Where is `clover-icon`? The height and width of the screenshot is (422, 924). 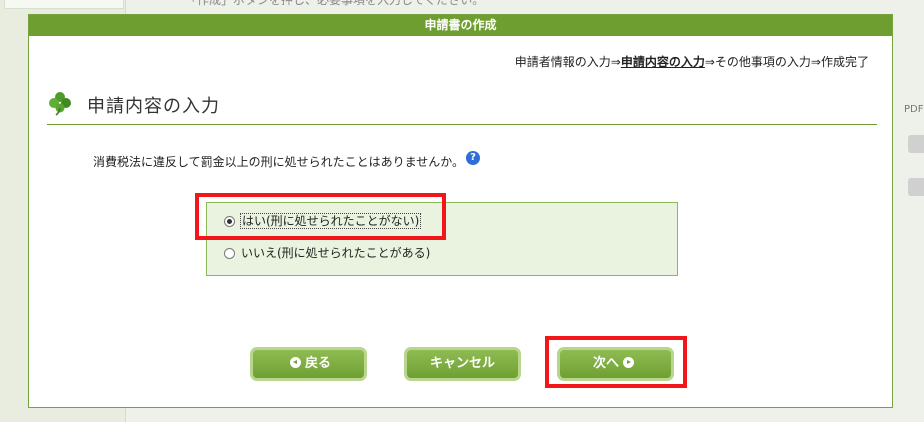
clover-icon is located at coordinates (60, 104).